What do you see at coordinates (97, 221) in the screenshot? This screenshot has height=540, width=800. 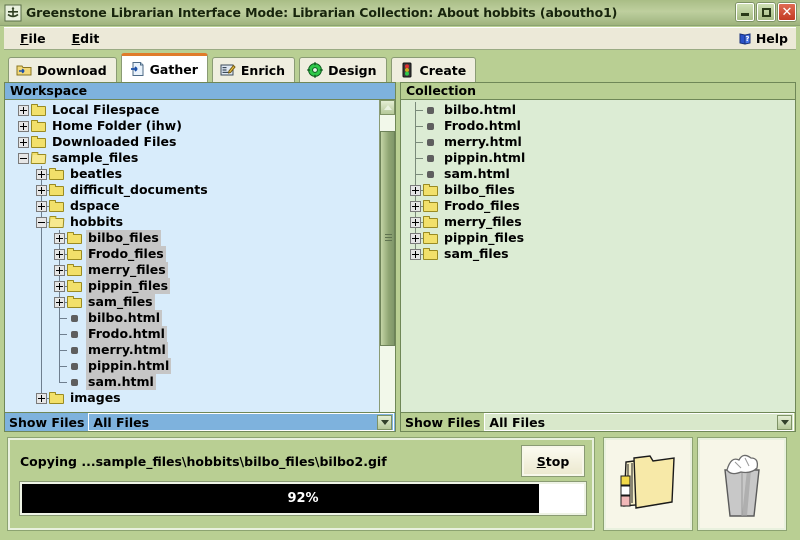 I see `tree-row-label: hobbits` at bounding box center [97, 221].